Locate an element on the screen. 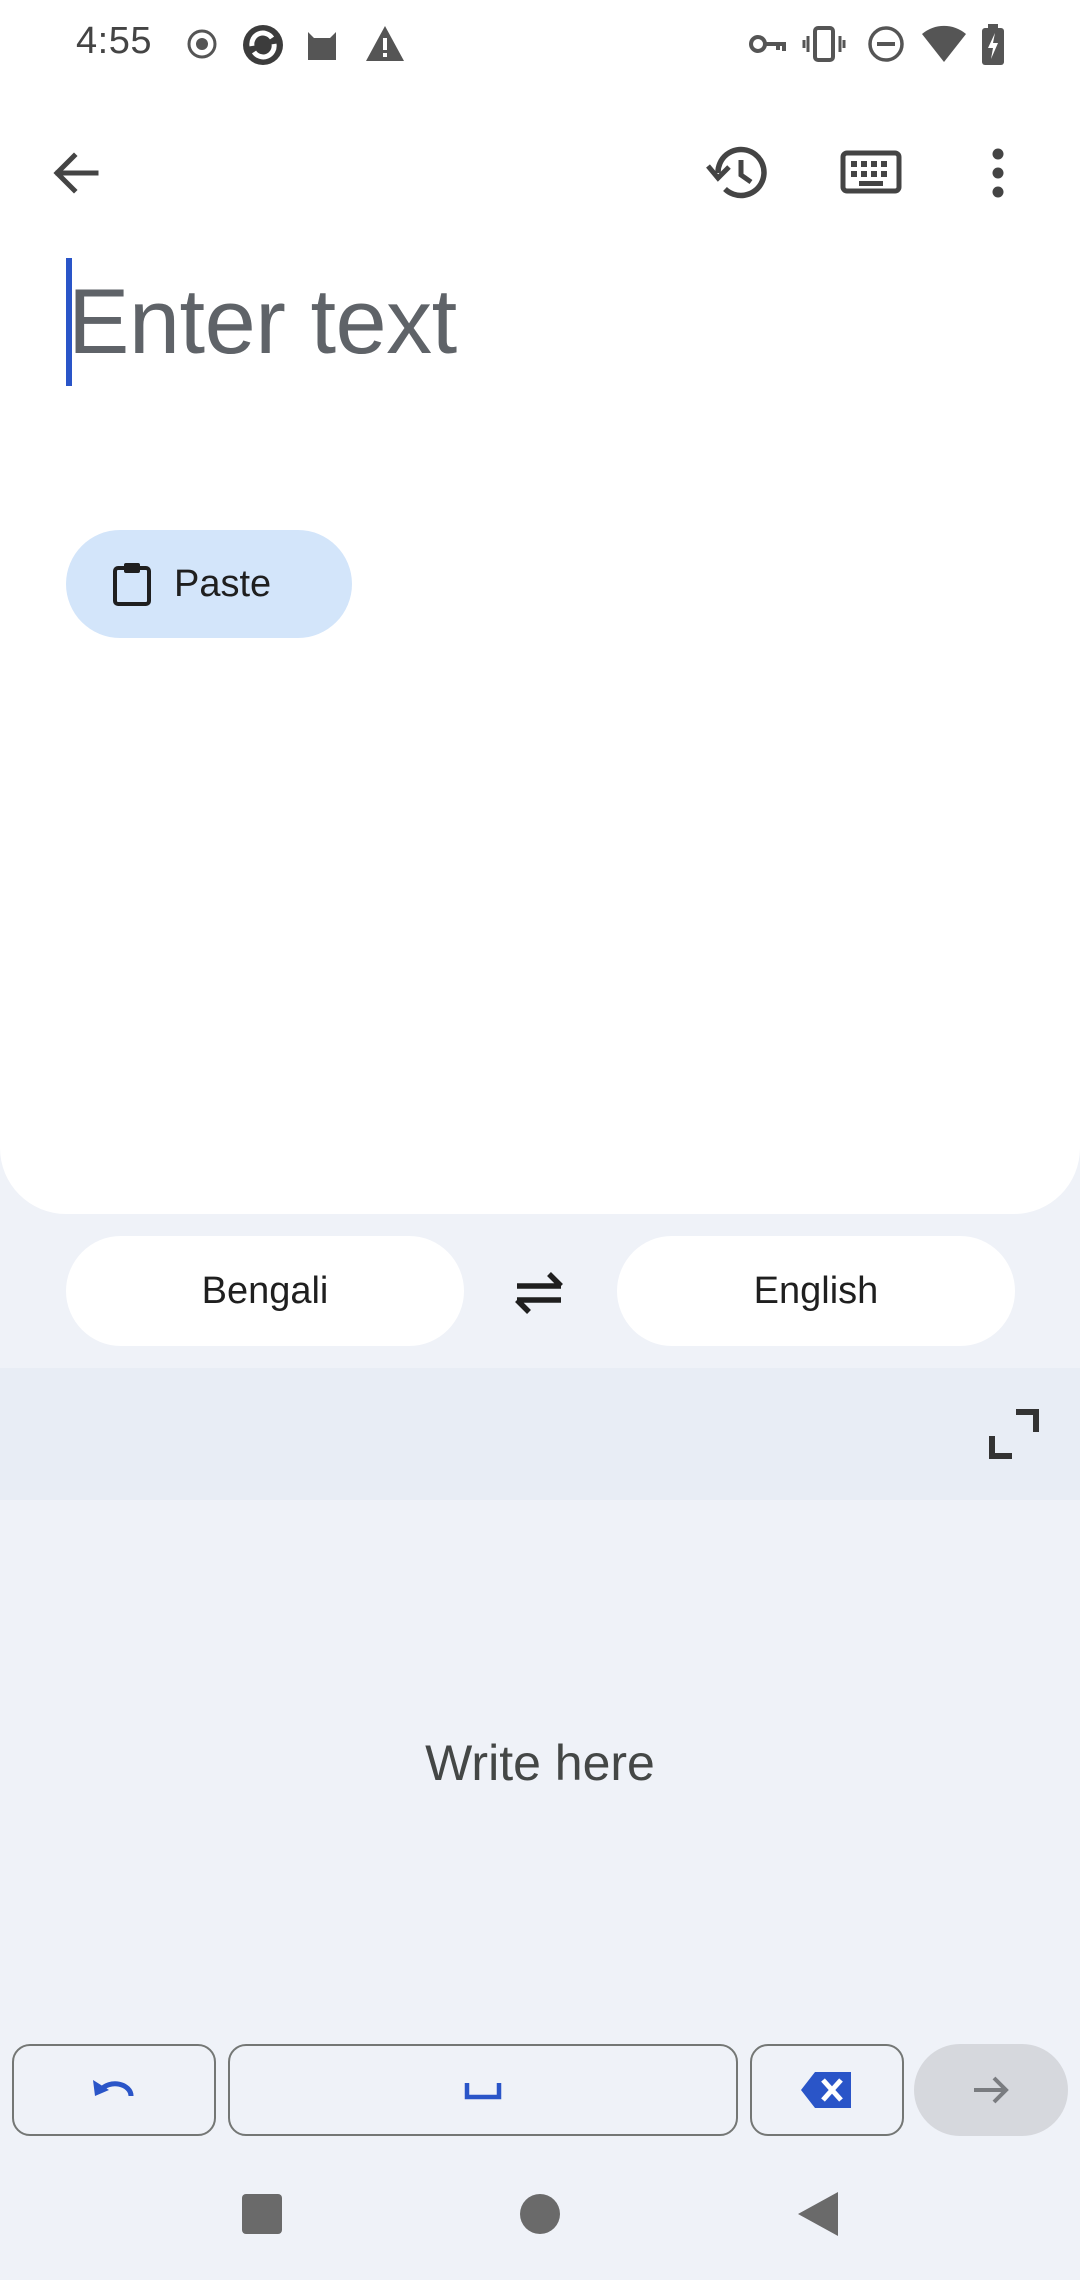 The height and width of the screenshot is (2280, 1080). cat-app-icon is located at coordinates (322, 44).